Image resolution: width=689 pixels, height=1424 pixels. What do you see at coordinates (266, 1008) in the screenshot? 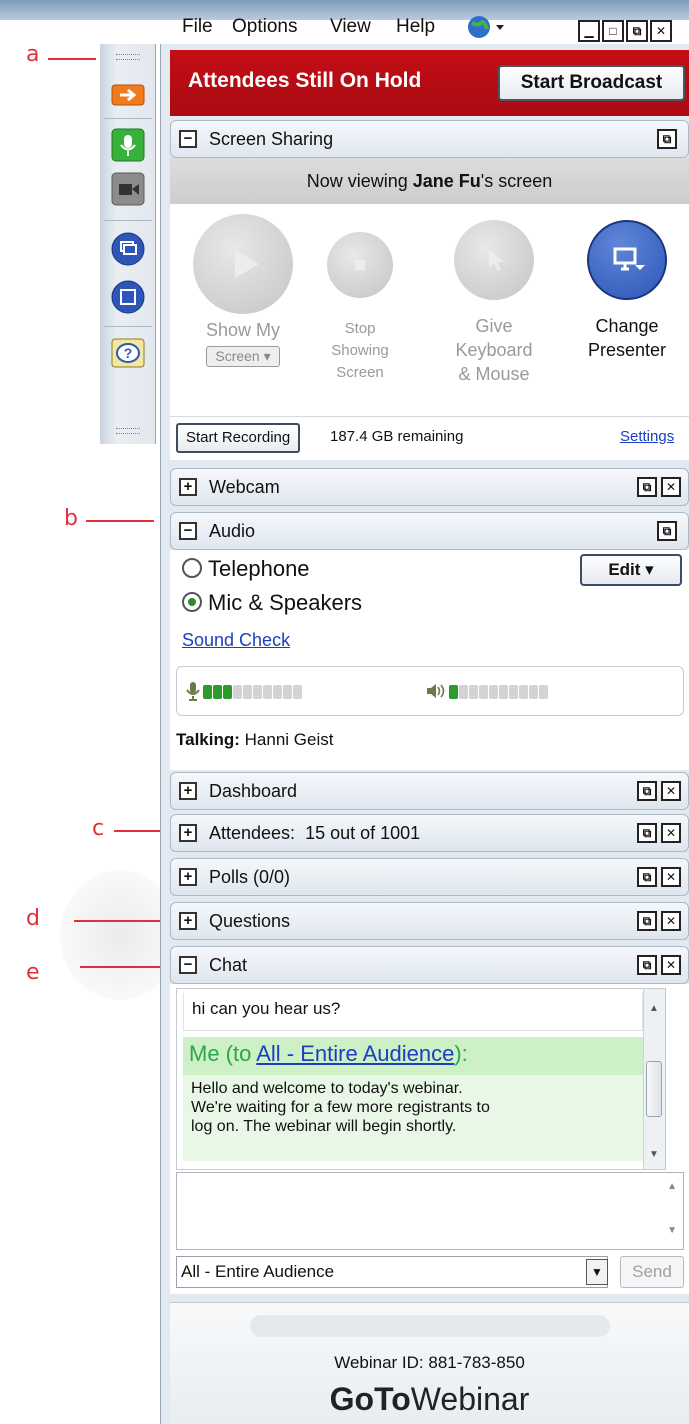
I see `chat-message-text: hi can you hear us?` at bounding box center [266, 1008].